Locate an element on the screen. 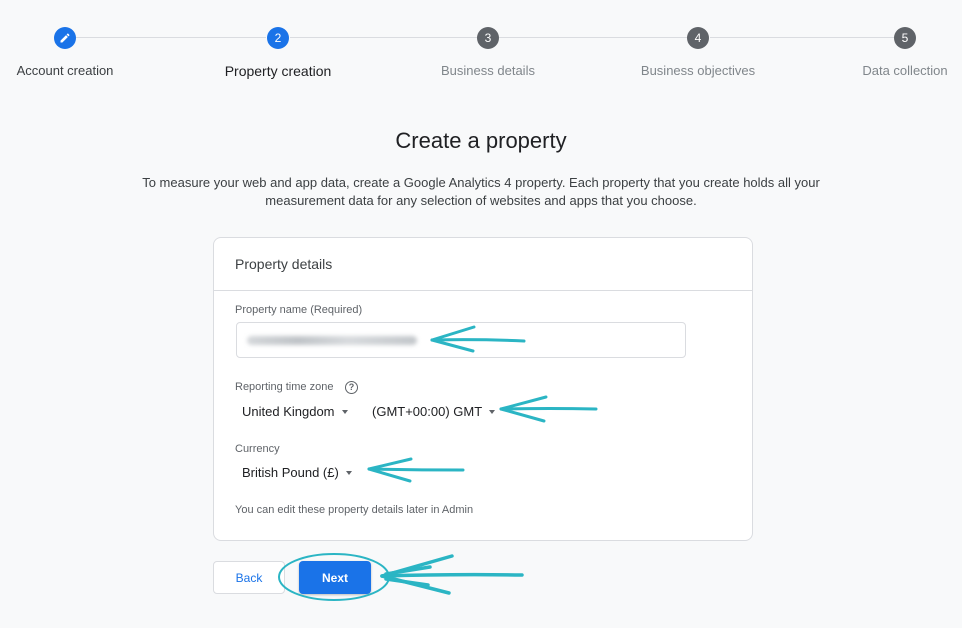  pencil-icon is located at coordinates (65, 38).